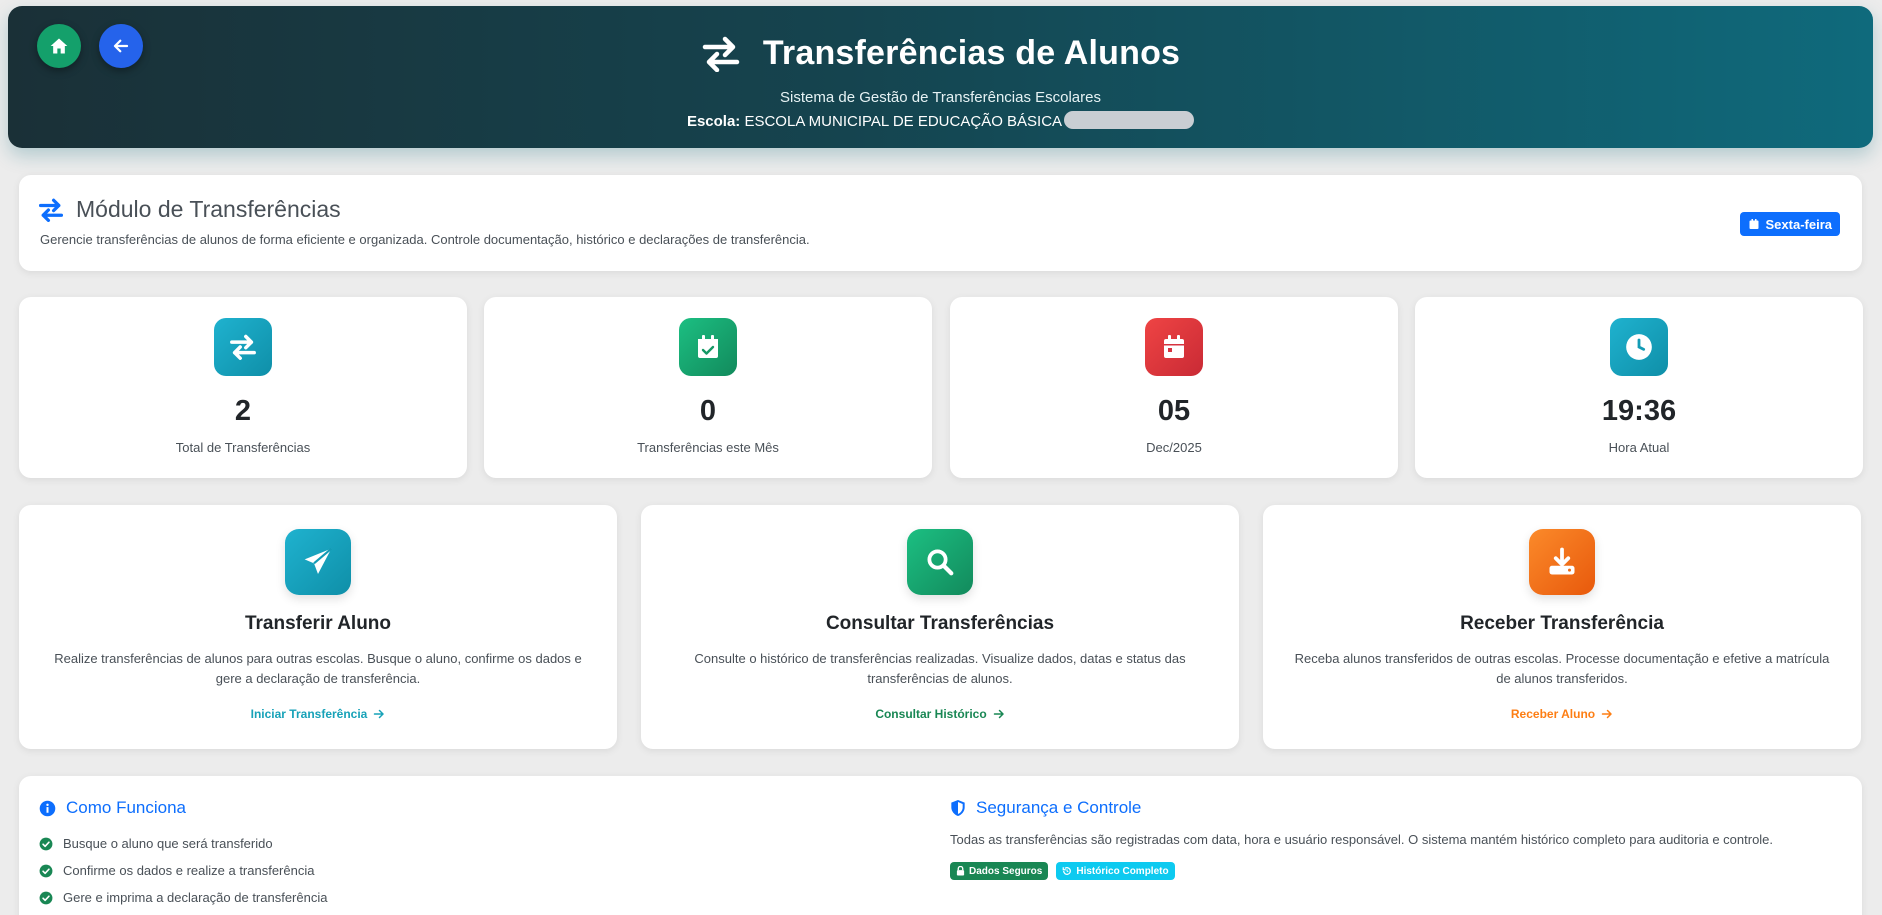 This screenshot has height=915, width=1882. I want to click on stat-label: Hora Atual, so click(1639, 447).